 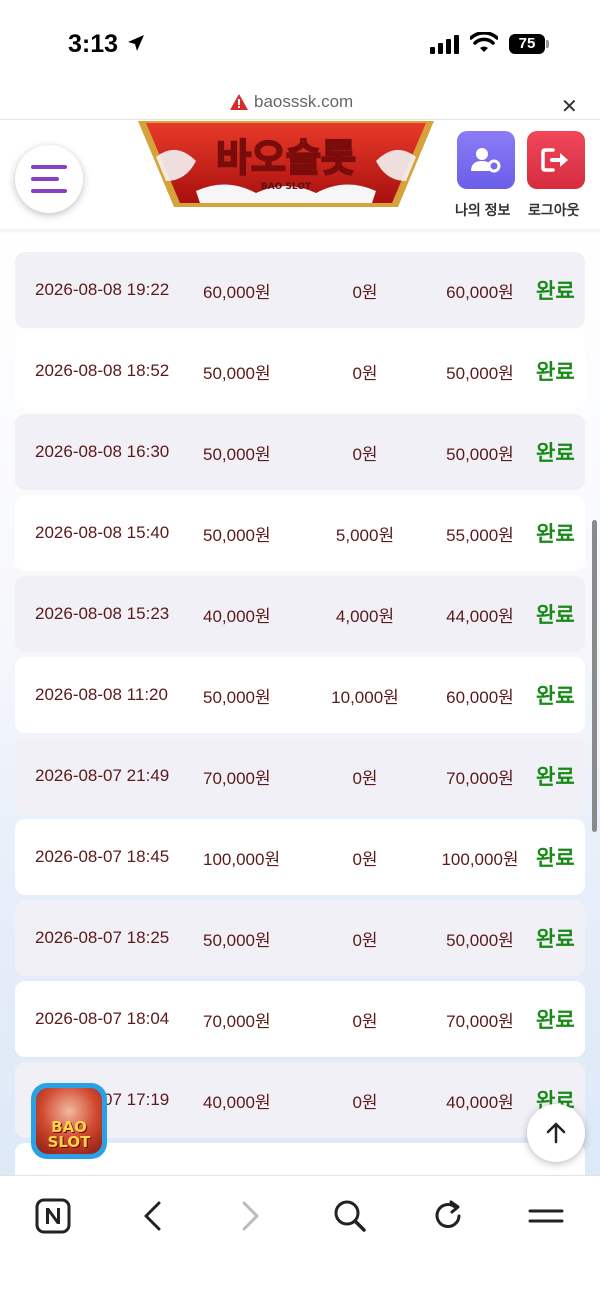 I want to click on bao-slot-logo: 바오슬롯 BAO SLOT, so click(x=286, y=165).